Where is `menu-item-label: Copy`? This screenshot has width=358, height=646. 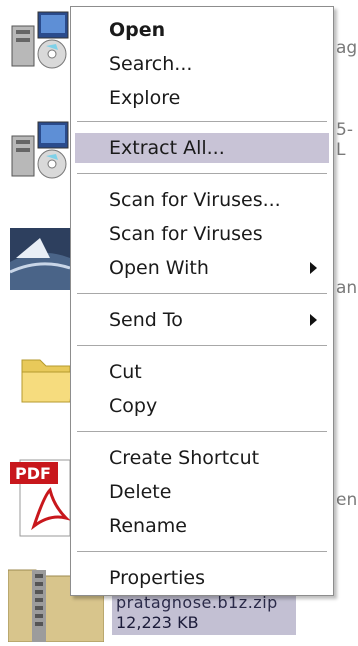 menu-item-label: Copy is located at coordinates (133, 406).